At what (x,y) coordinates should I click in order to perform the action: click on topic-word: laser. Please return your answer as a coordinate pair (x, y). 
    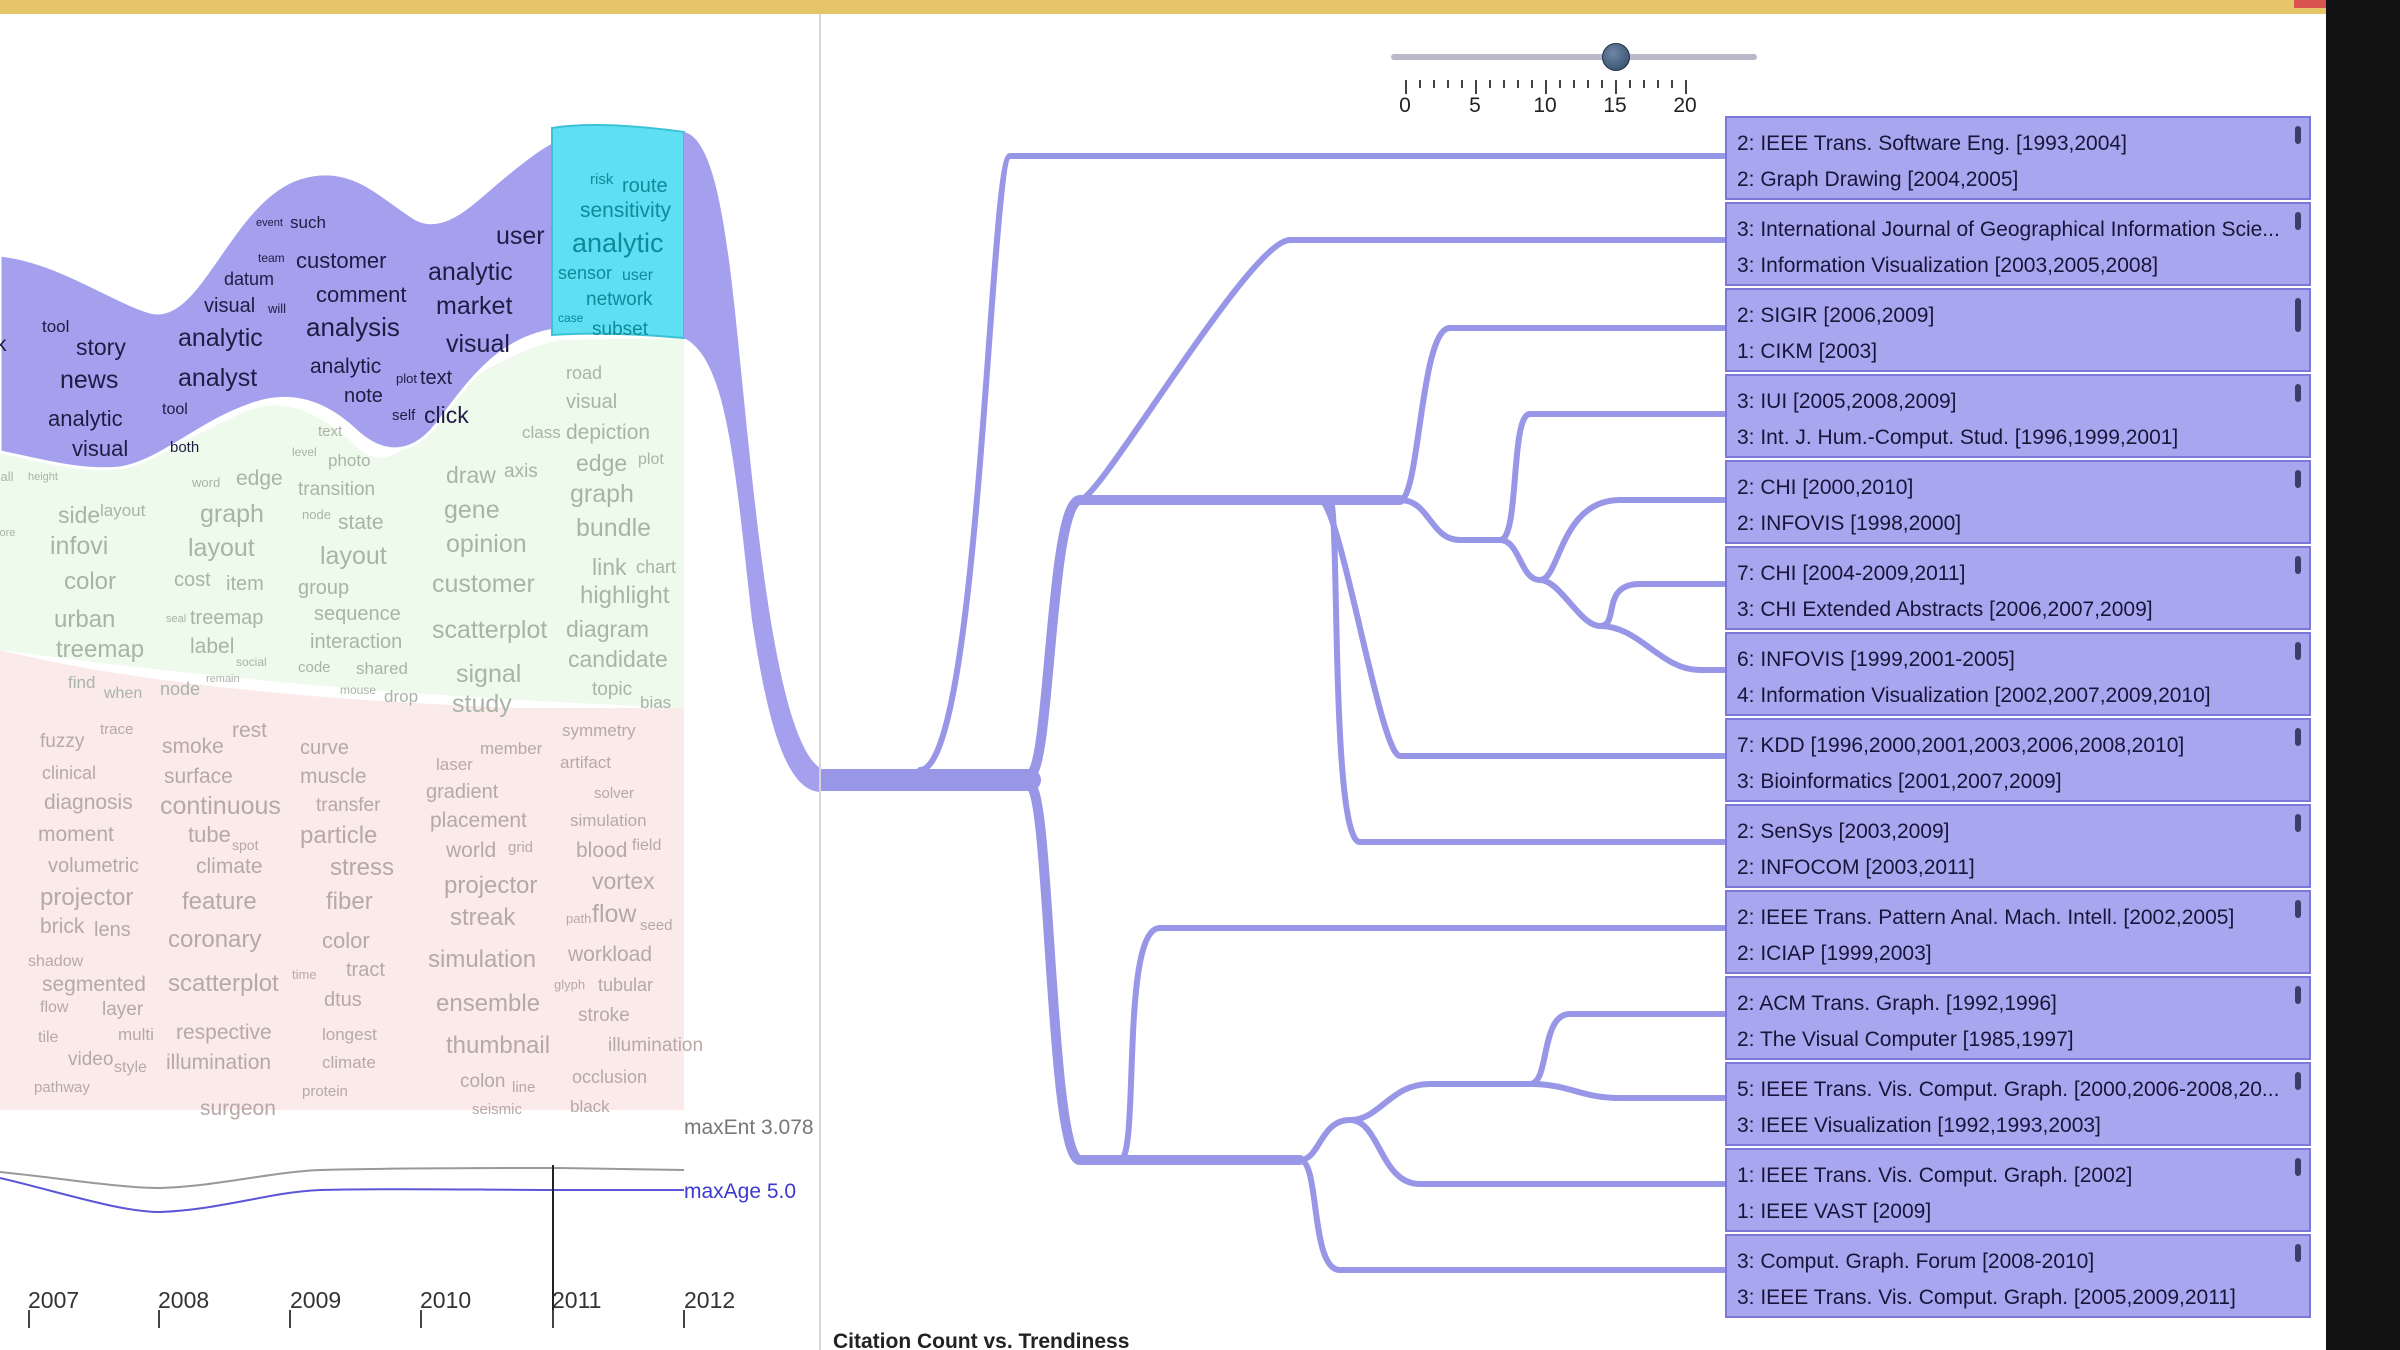
    Looking at the image, I should click on (454, 764).